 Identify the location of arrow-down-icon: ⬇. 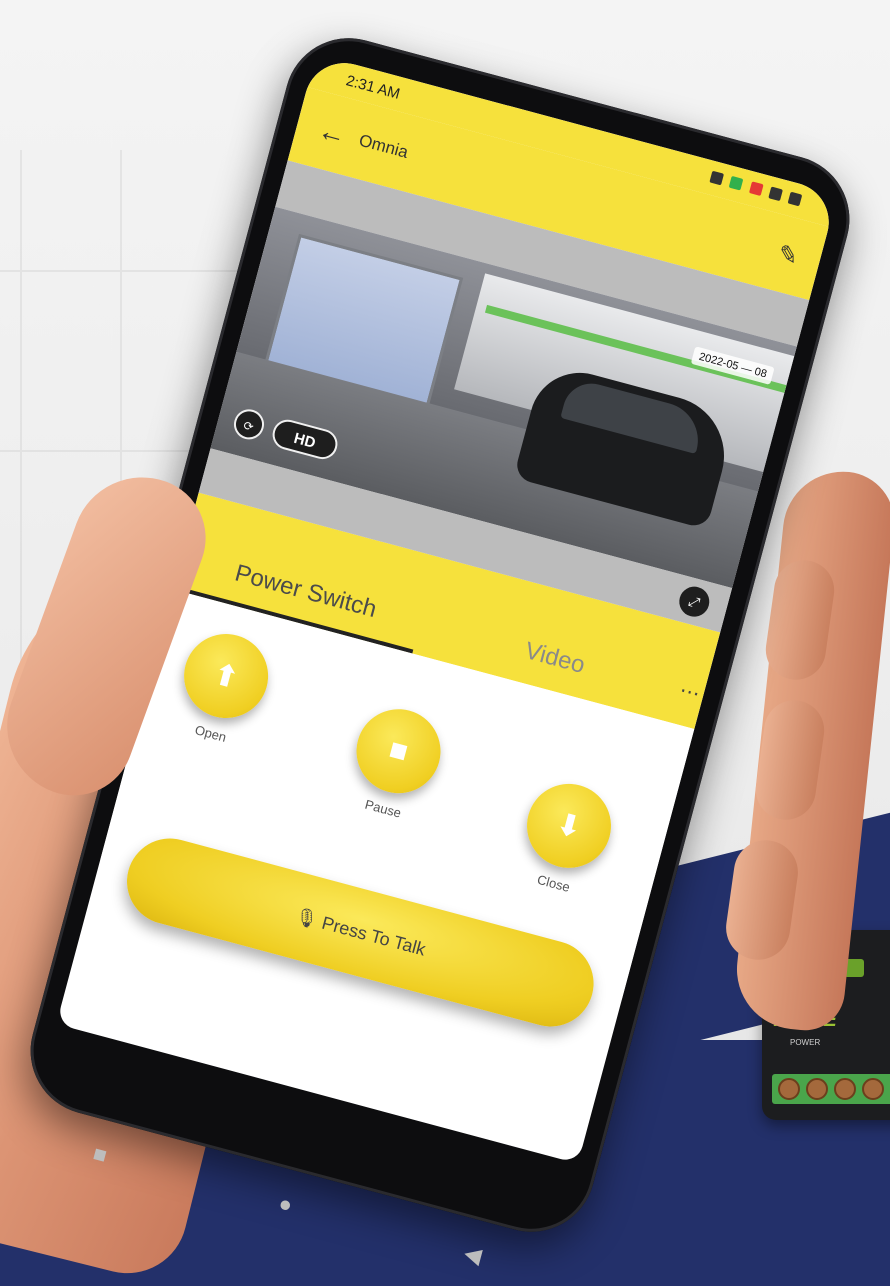
(569, 826).